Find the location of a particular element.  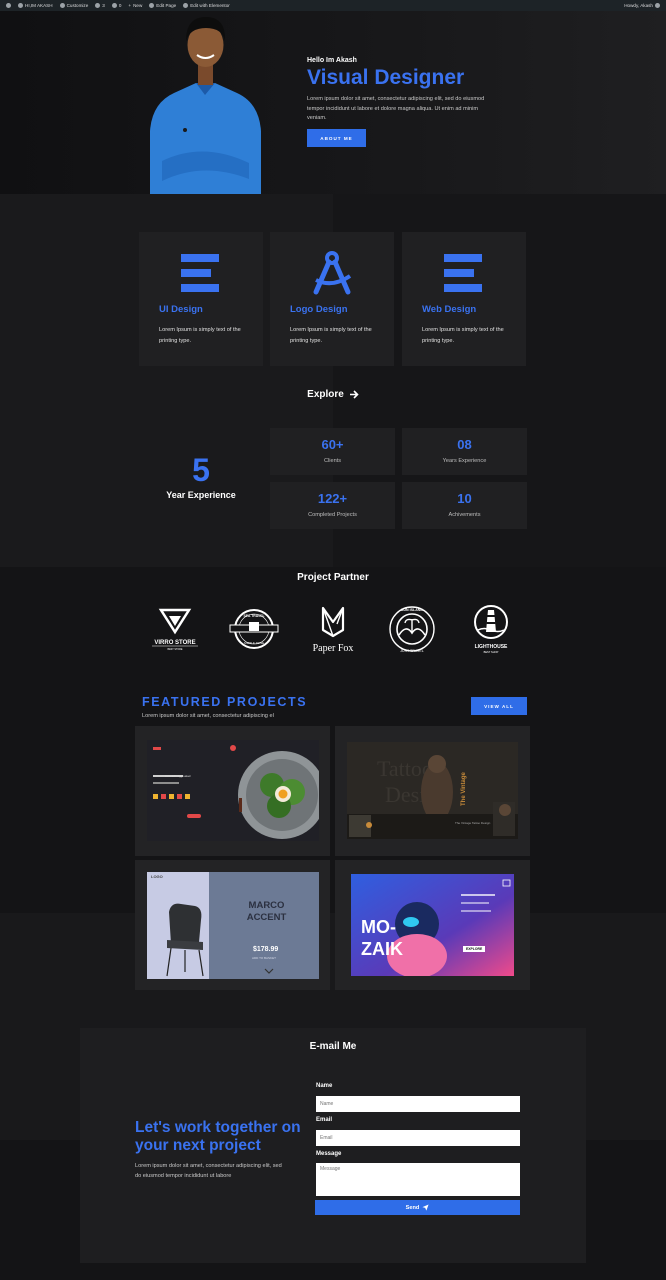

stat-label: Achivements is located at coordinates (464, 515).